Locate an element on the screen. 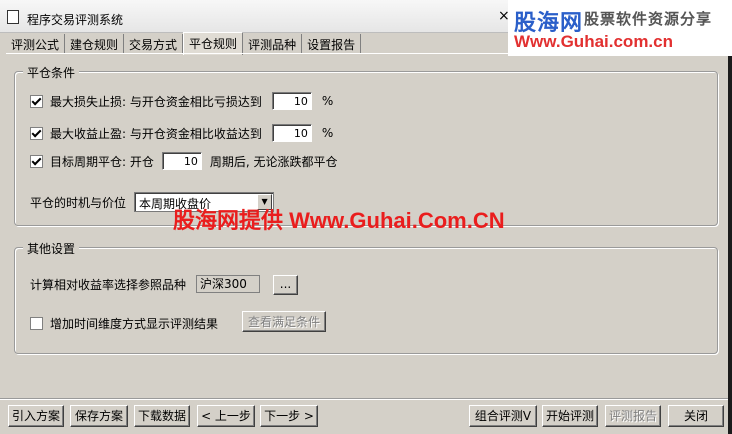  reference-row: 计算相对收益率选择参照品种 沪深300 is located at coordinates (145, 284).